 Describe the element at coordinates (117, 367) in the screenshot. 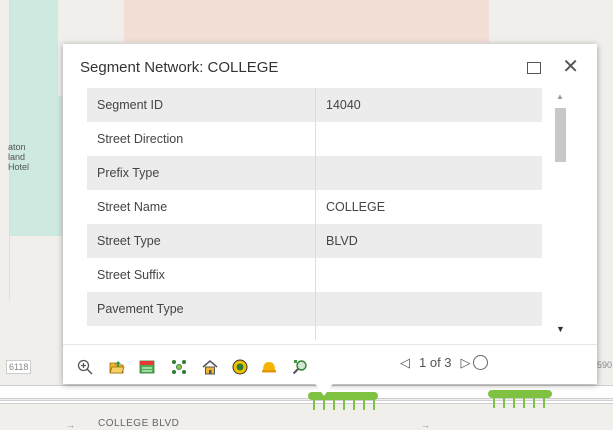

I see `open-folder-icon` at that location.